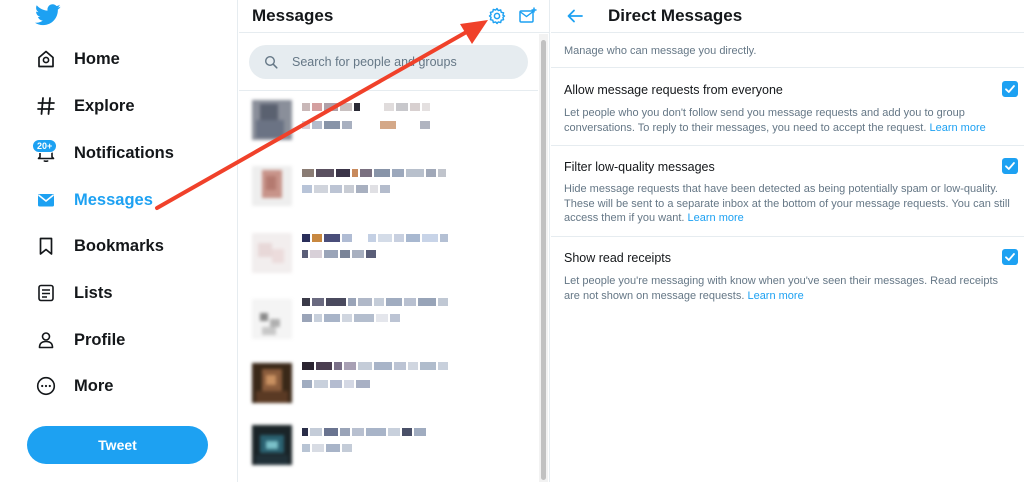  Describe the element at coordinates (94, 385) in the screenshot. I see `nav-label-more: More` at that location.